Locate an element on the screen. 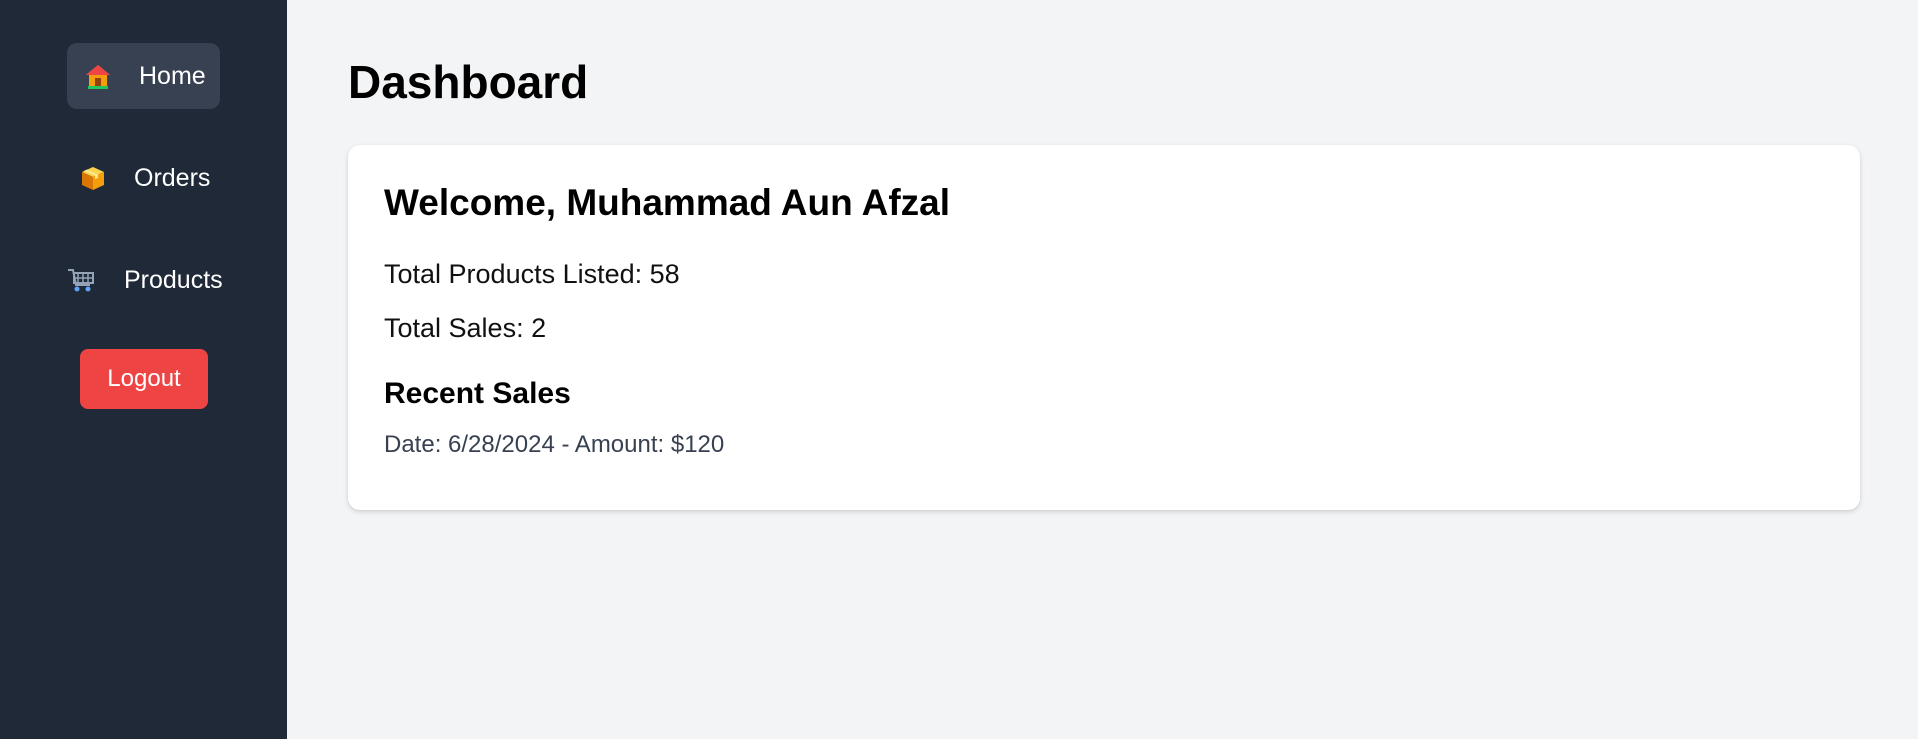 The height and width of the screenshot is (739, 1918). total-sales-stat: Total Sales: 2 is located at coordinates (465, 328).